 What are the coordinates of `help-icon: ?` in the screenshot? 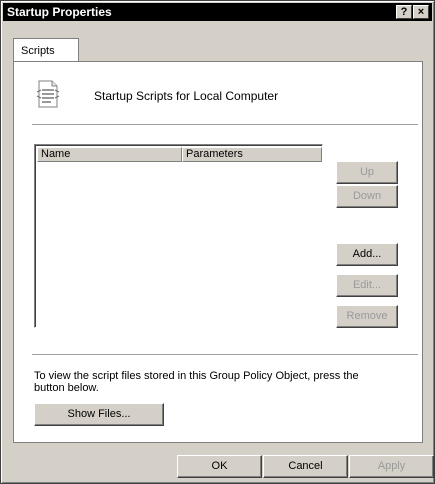 It's located at (404, 12).